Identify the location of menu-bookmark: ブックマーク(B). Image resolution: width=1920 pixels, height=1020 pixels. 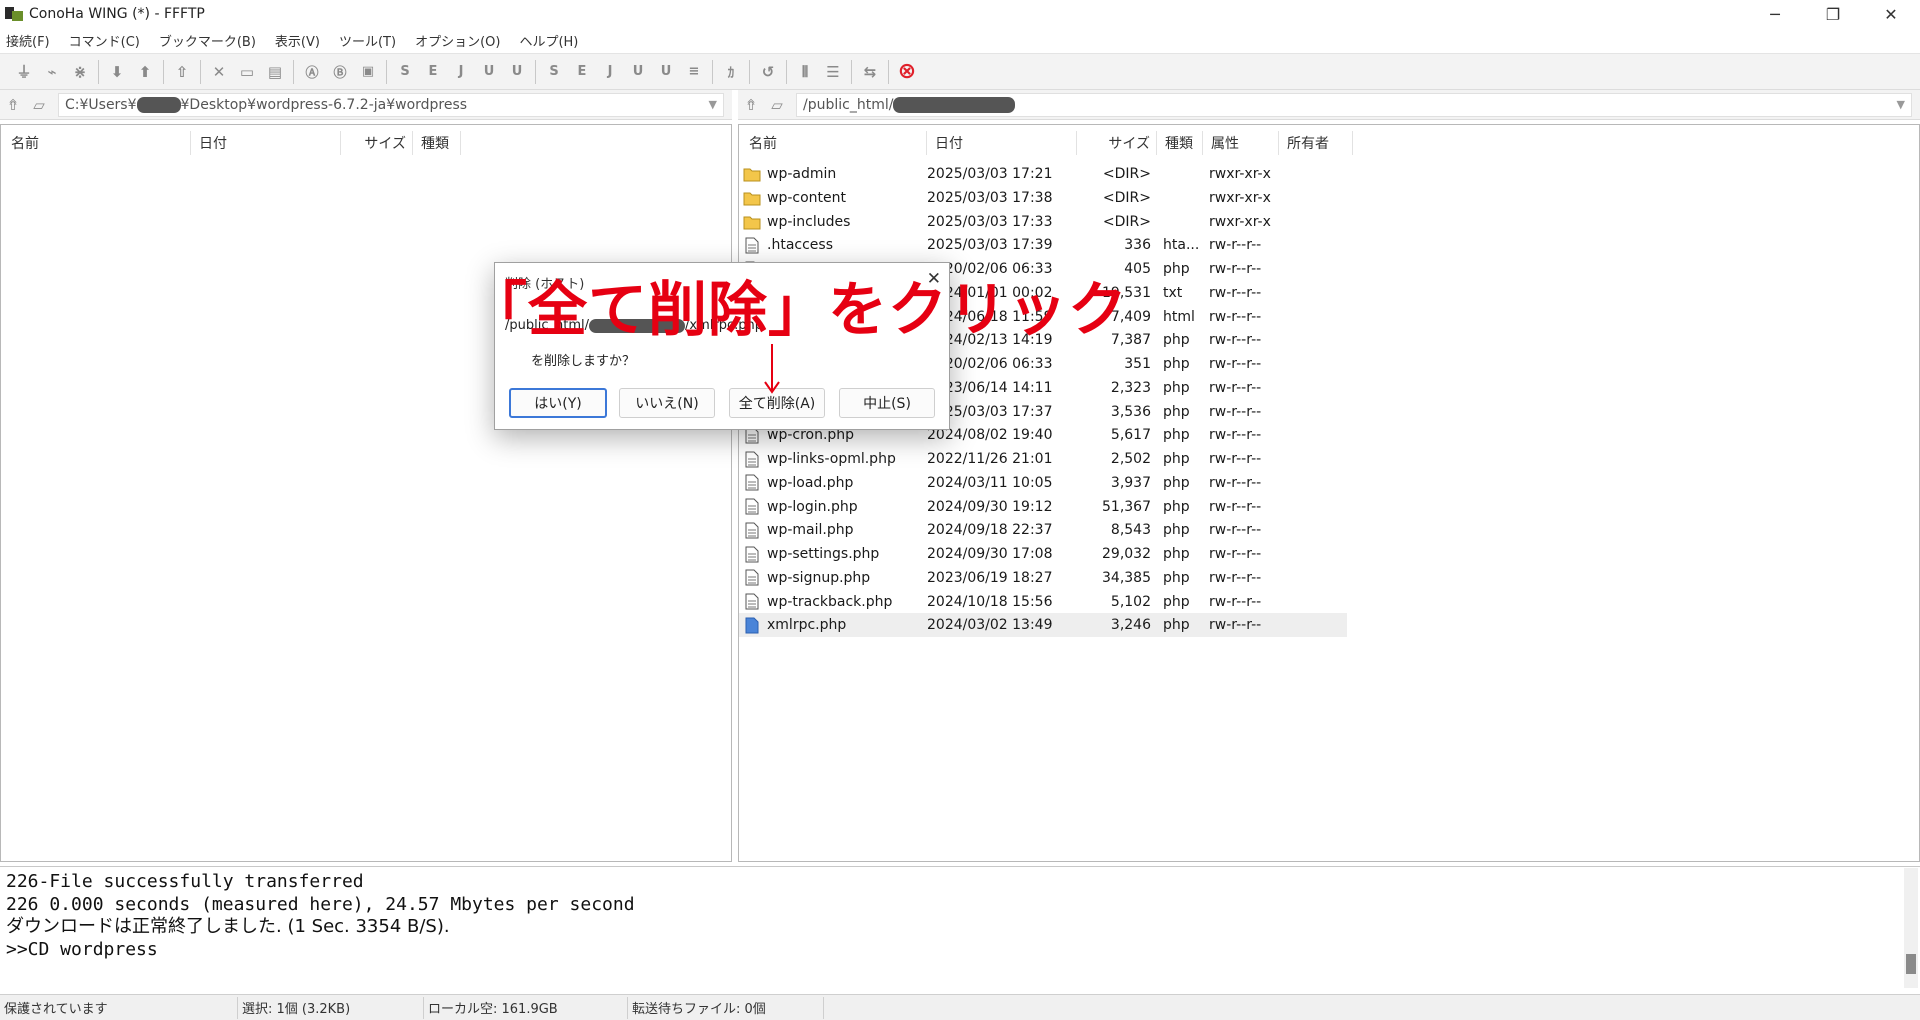
(207, 40).